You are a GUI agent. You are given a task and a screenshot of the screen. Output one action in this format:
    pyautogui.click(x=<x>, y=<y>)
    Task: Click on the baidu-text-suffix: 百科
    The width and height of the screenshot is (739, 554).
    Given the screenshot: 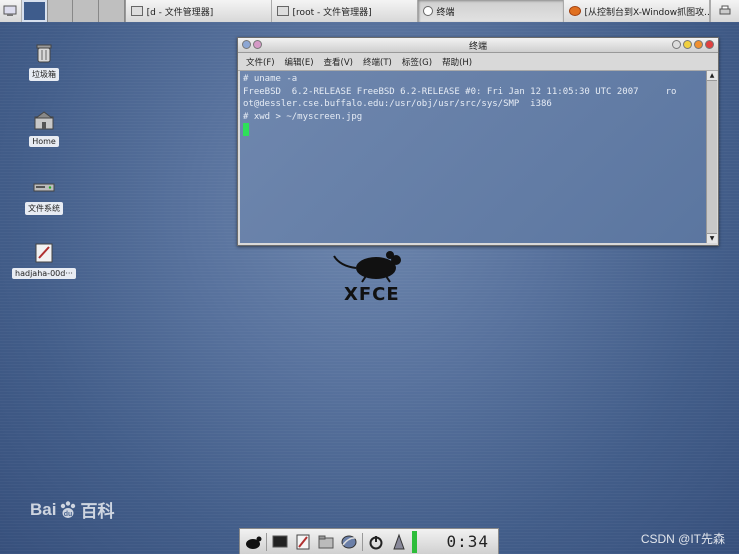 What is the action you would take?
    pyautogui.click(x=97, y=511)
    